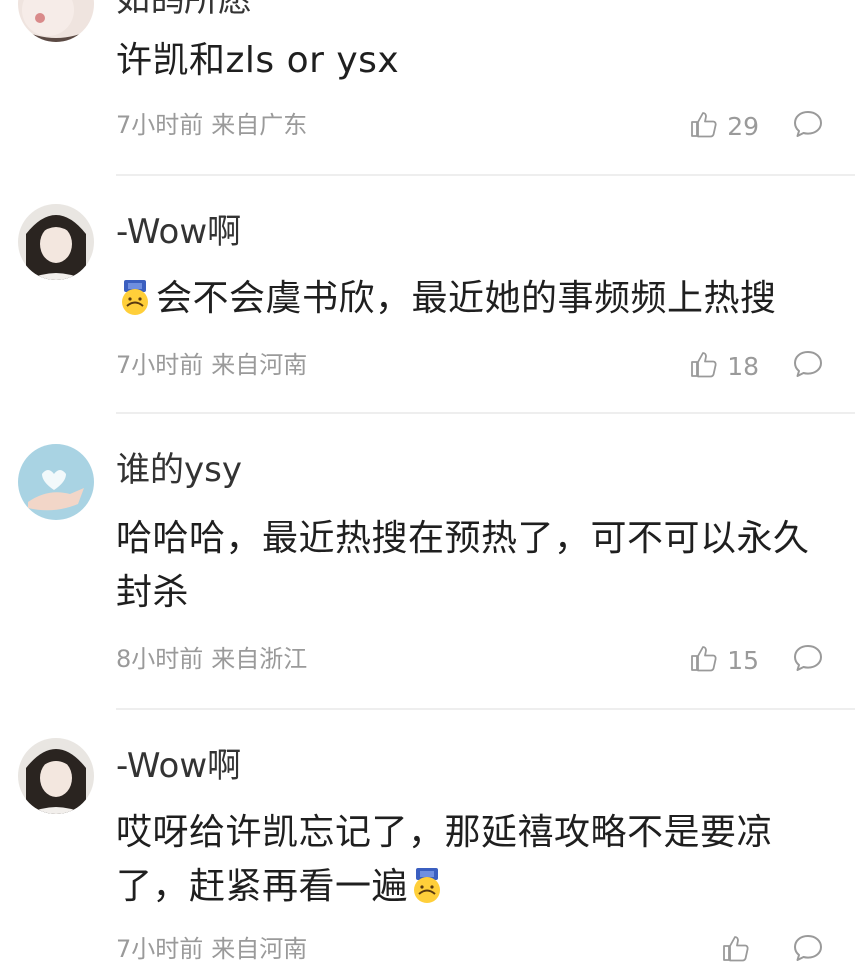 This screenshot has height=968, width=855. Describe the element at coordinates (179, 470) in the screenshot. I see `username: 谁的ysy` at that location.